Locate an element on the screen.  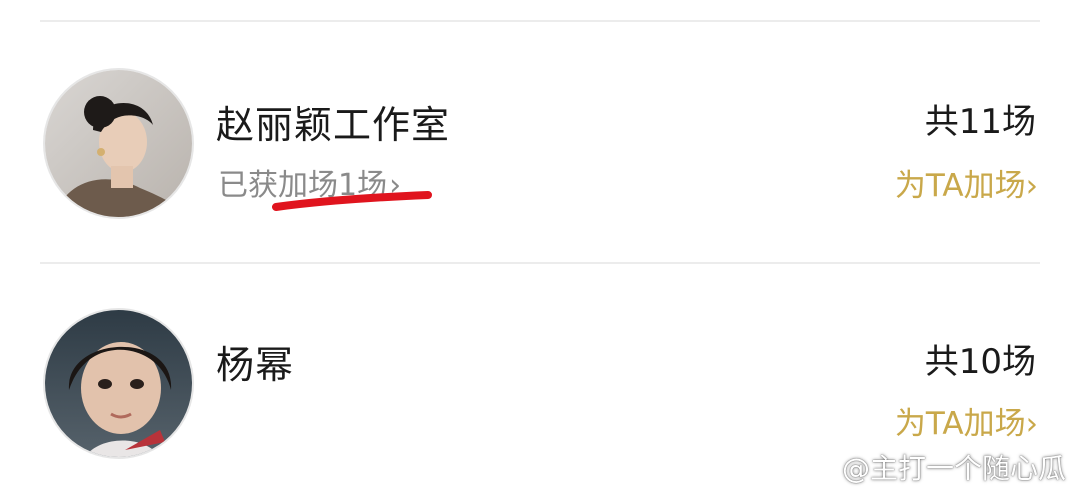
total-count: 共11场 is located at coordinates (980, 122).